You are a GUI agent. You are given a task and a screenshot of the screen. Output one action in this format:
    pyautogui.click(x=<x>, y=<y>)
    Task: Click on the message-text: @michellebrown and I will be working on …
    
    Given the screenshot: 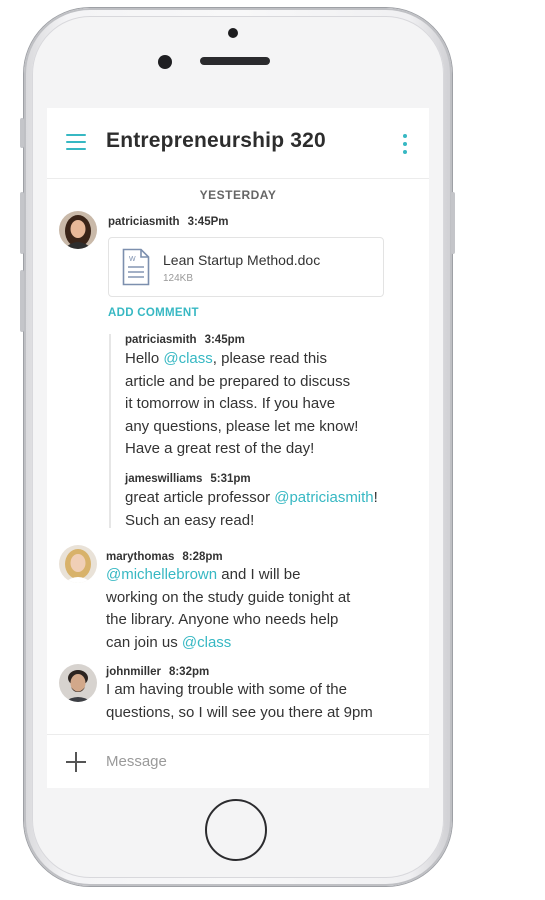 What is the action you would take?
    pyautogui.click(x=228, y=608)
    